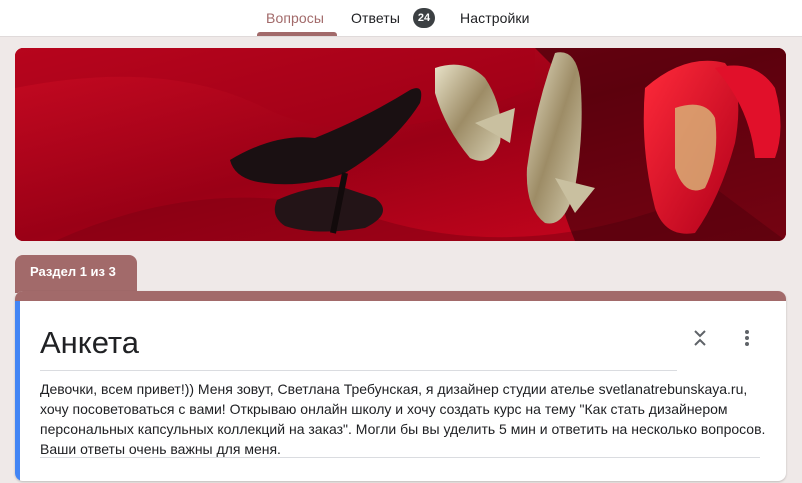 The width and height of the screenshot is (802, 483). Describe the element at coordinates (89, 343) in the screenshot. I see `form-title: Анкета` at that location.